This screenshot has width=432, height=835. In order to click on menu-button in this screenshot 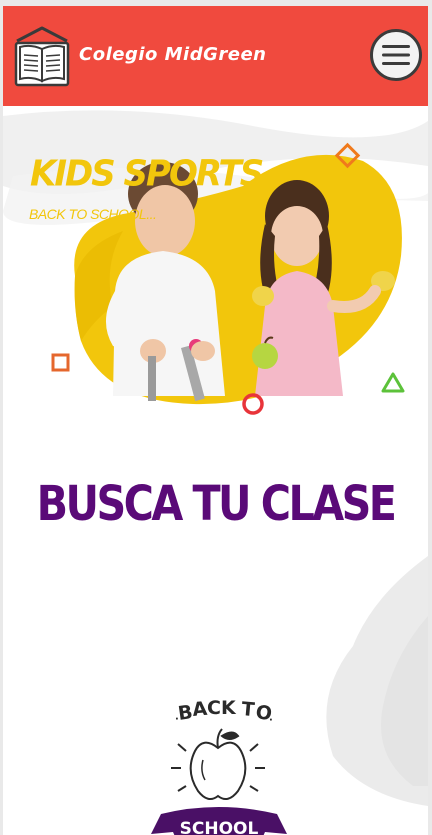, I will do `click(396, 55)`.